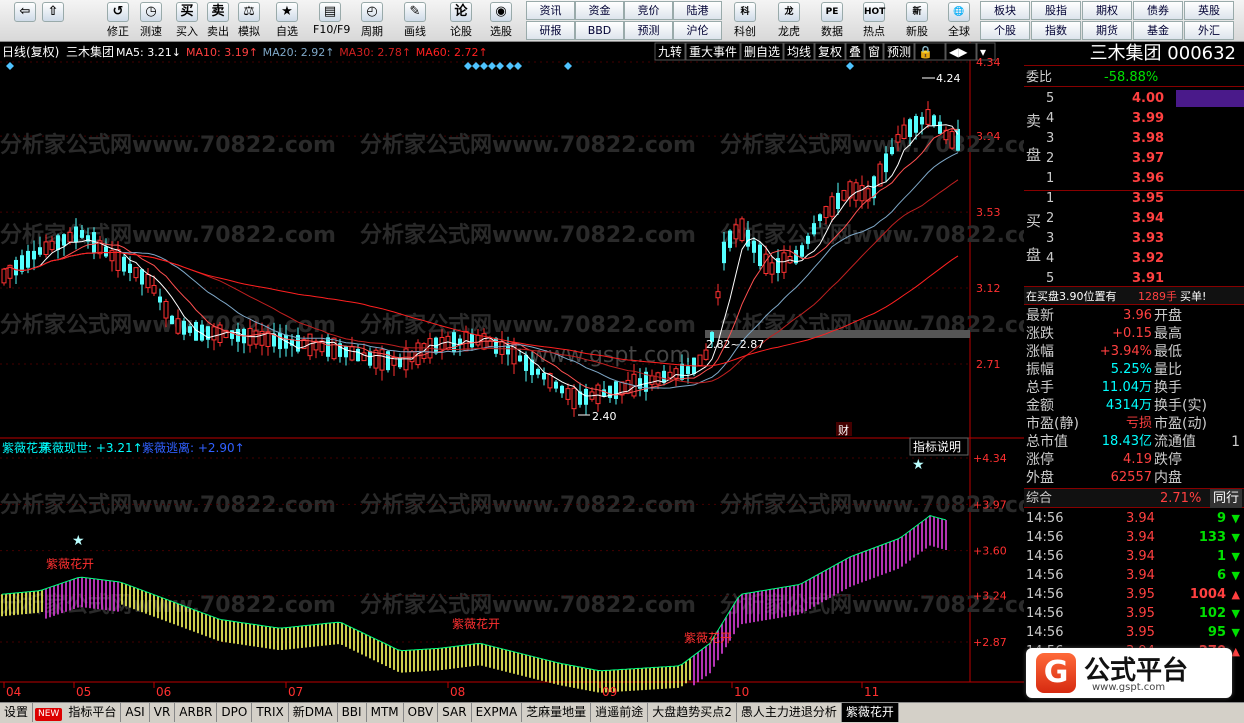  I want to click on watchlist-button: ★ 自选, so click(287, 20).